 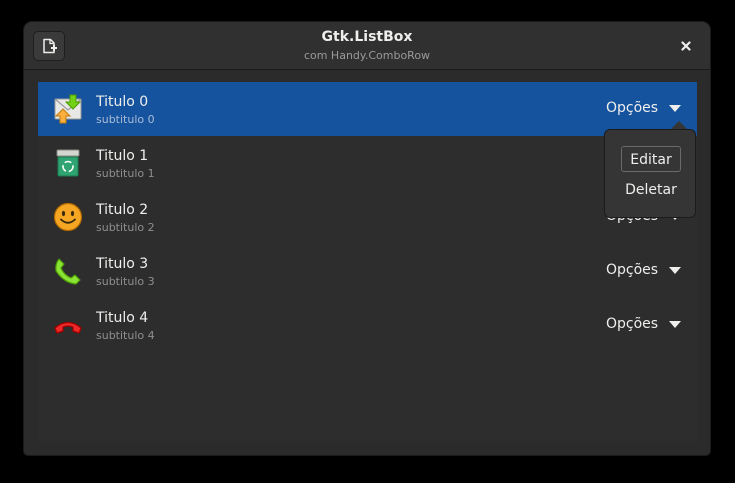 What do you see at coordinates (651, 159) in the screenshot?
I see `popover-item-editar: Editar` at bounding box center [651, 159].